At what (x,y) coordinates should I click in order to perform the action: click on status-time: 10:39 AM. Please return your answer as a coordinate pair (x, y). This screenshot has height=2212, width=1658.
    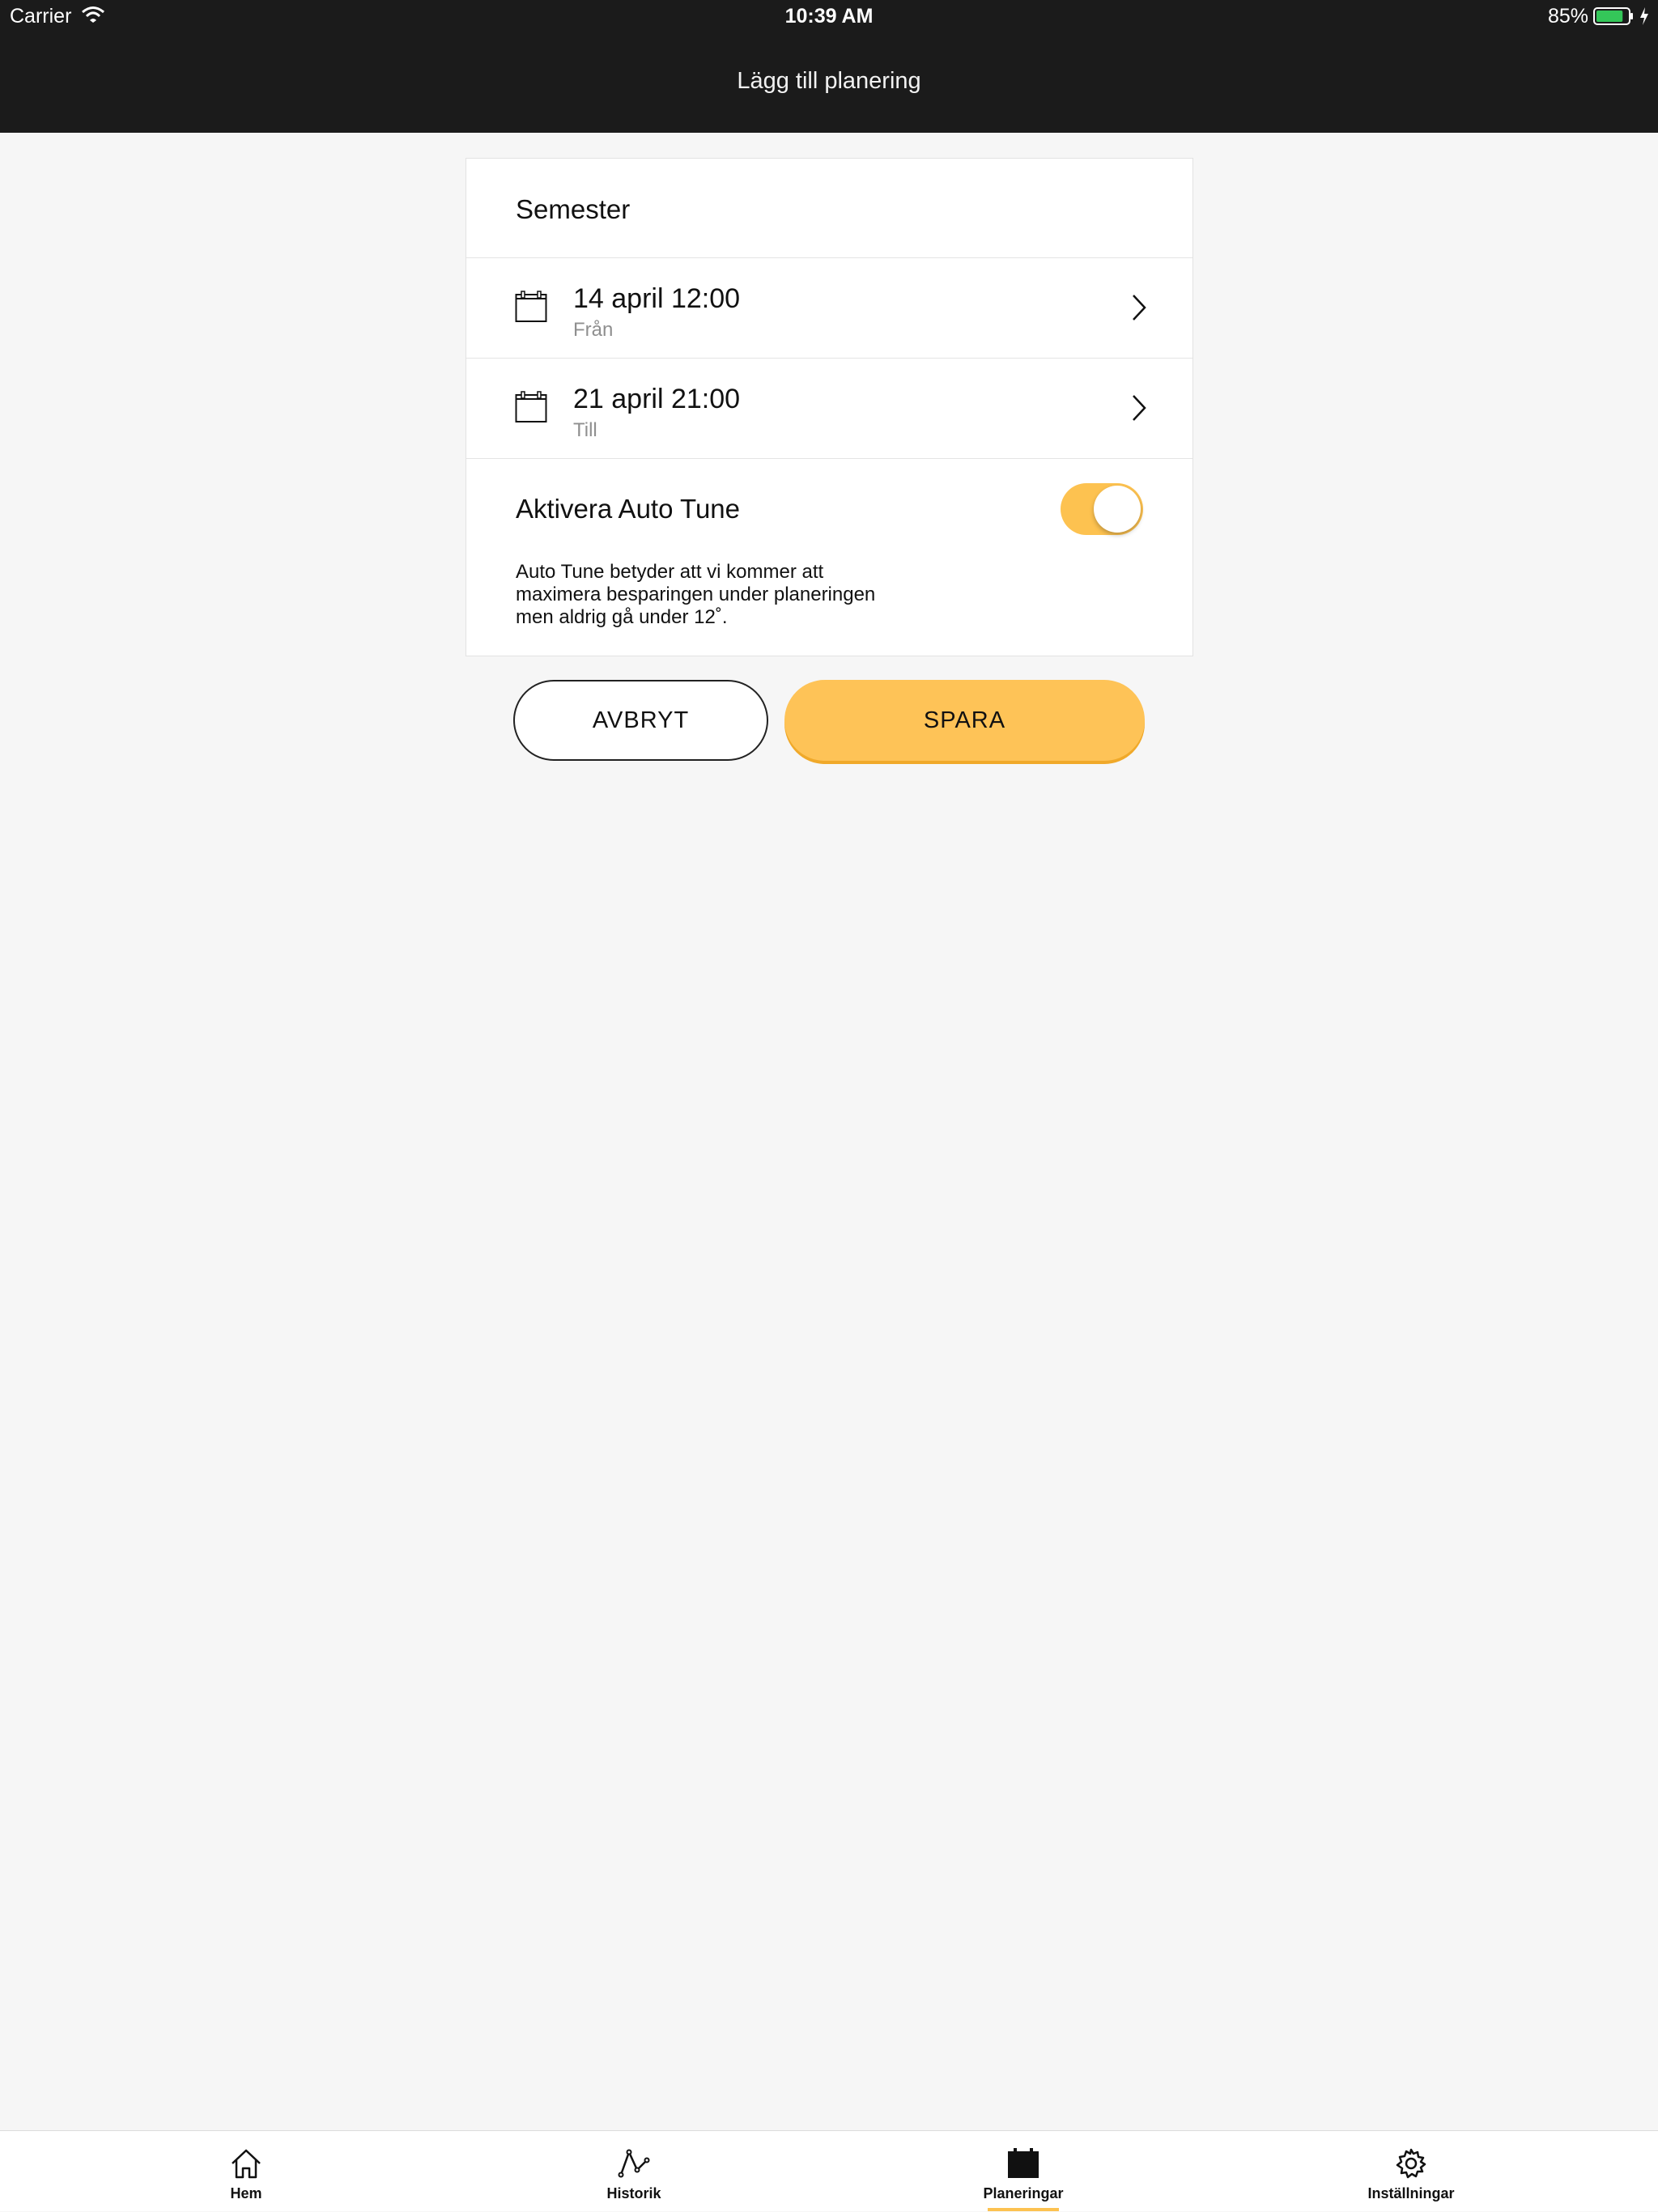
    Looking at the image, I should click on (829, 16).